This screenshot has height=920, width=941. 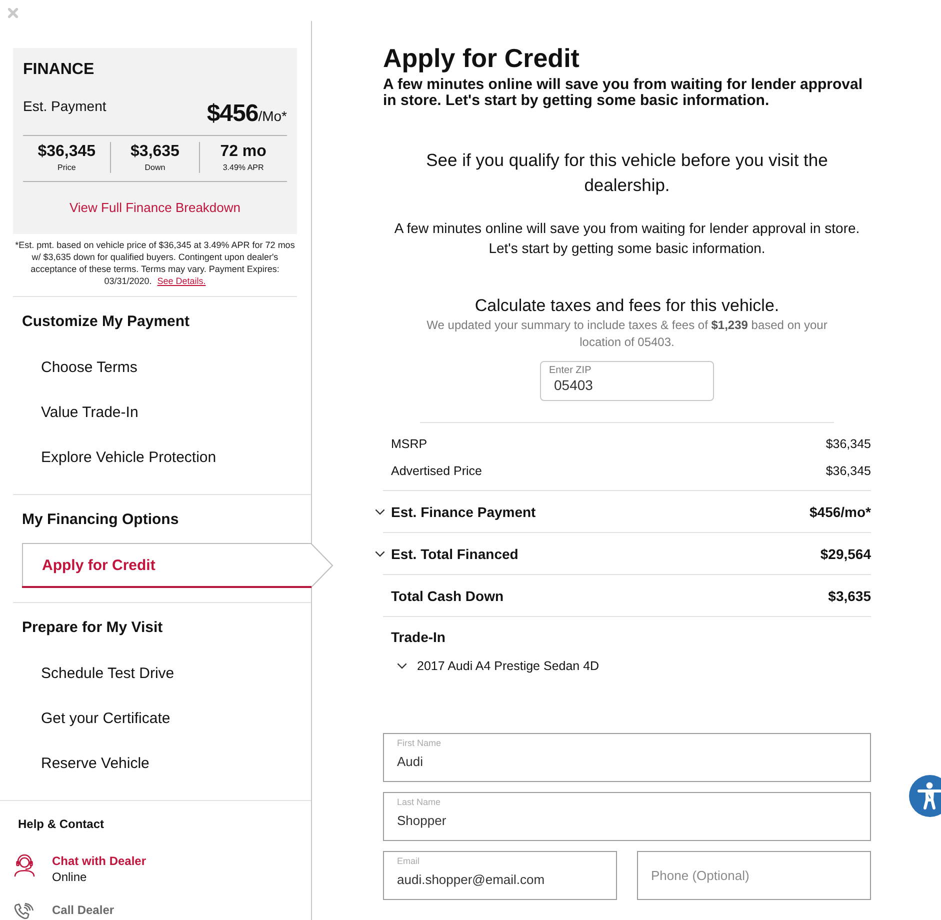 I want to click on summary-value: $29,564, so click(x=845, y=554).